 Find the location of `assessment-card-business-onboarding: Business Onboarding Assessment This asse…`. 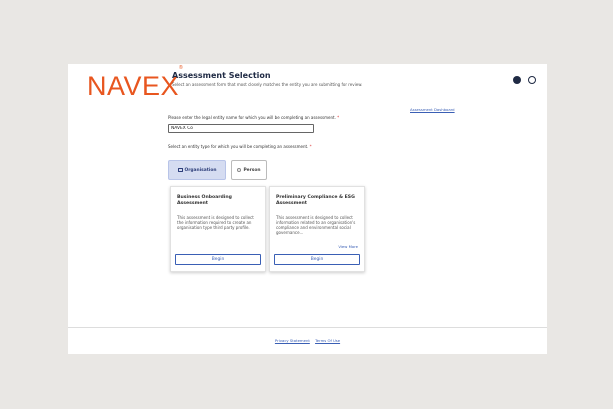

assessment-card-business-onboarding: Business Onboarding Assessment This asse… is located at coordinates (218, 229).